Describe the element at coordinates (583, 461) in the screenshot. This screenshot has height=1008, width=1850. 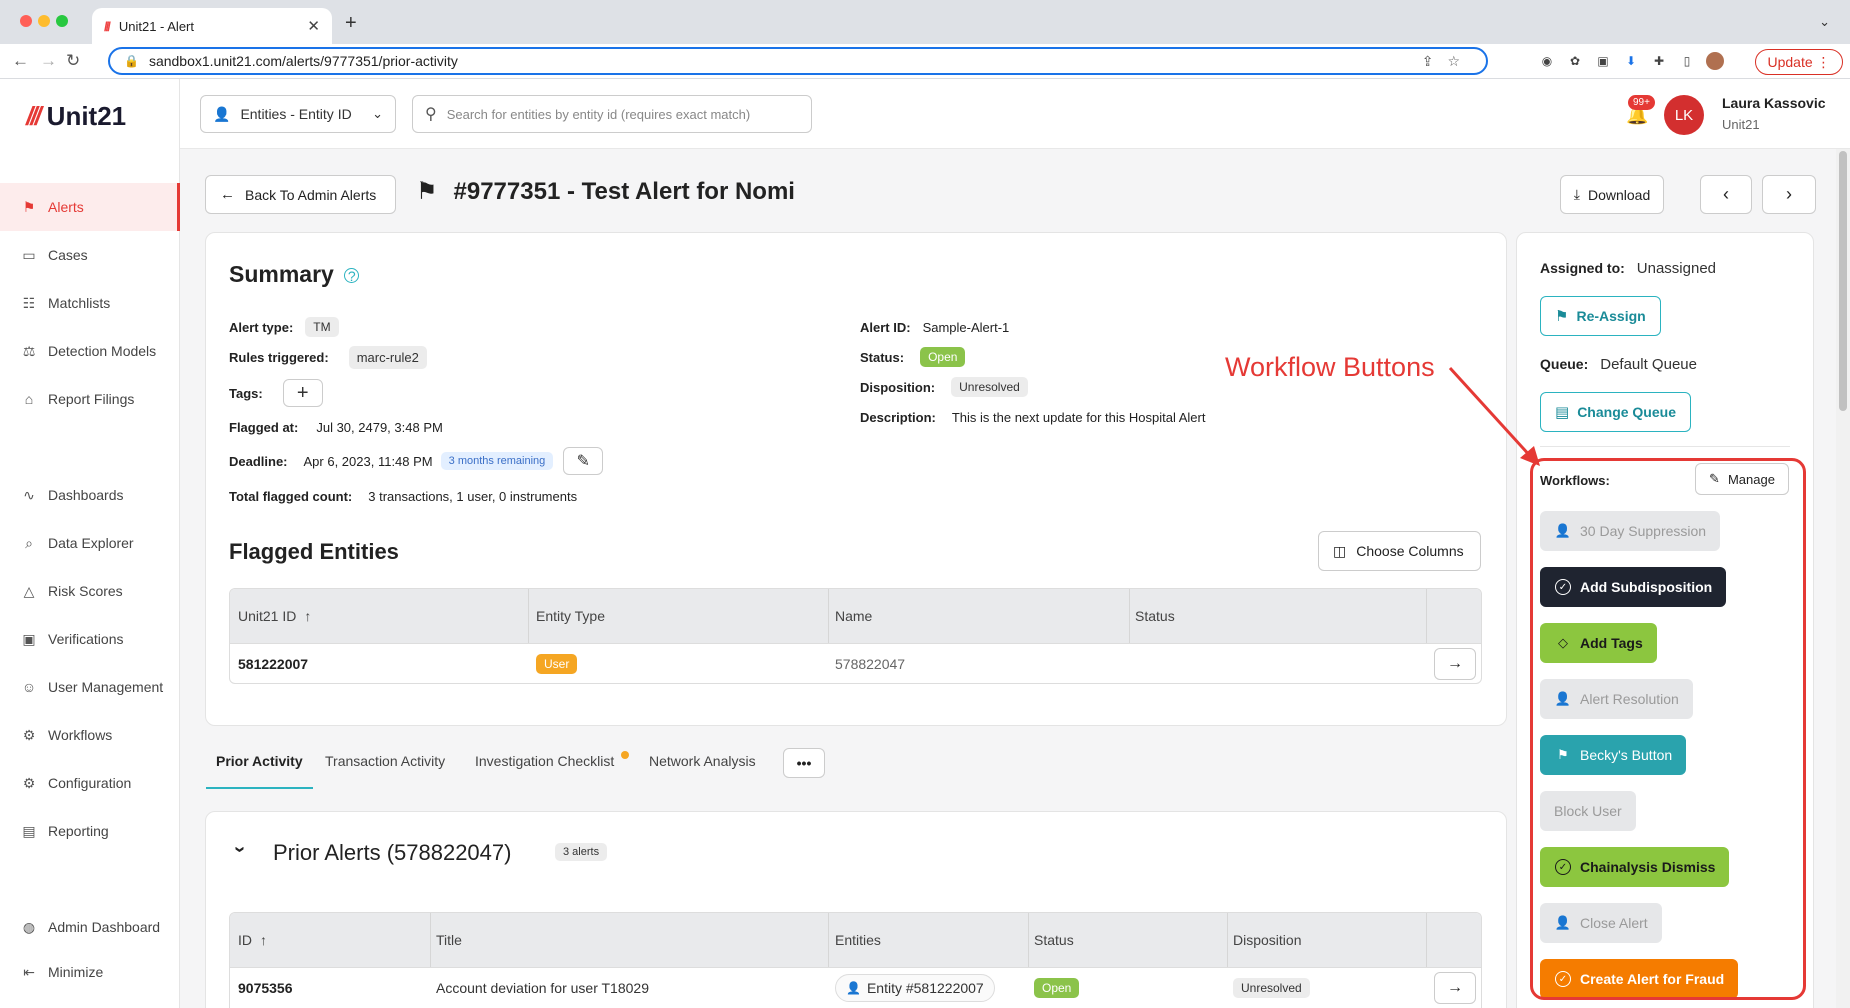
I see `edit-deadline-button: ✎` at that location.